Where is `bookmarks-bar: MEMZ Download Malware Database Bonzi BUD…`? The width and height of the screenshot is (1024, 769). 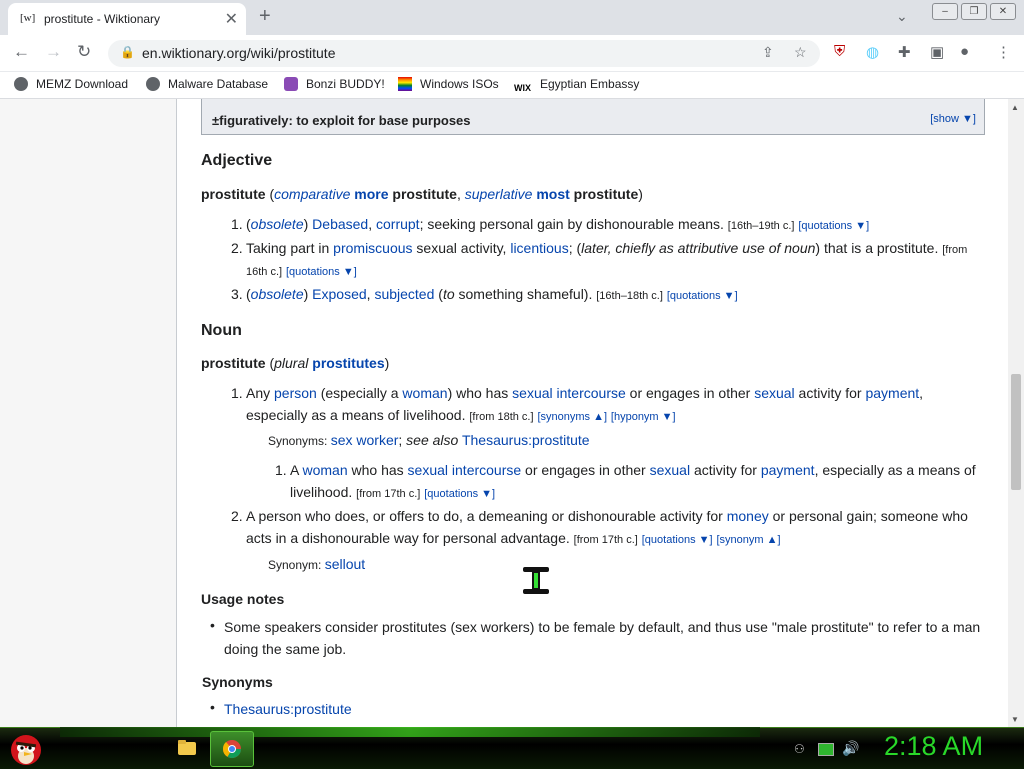 bookmarks-bar: MEMZ Download Malware Database Bonzi BUD… is located at coordinates (512, 85).